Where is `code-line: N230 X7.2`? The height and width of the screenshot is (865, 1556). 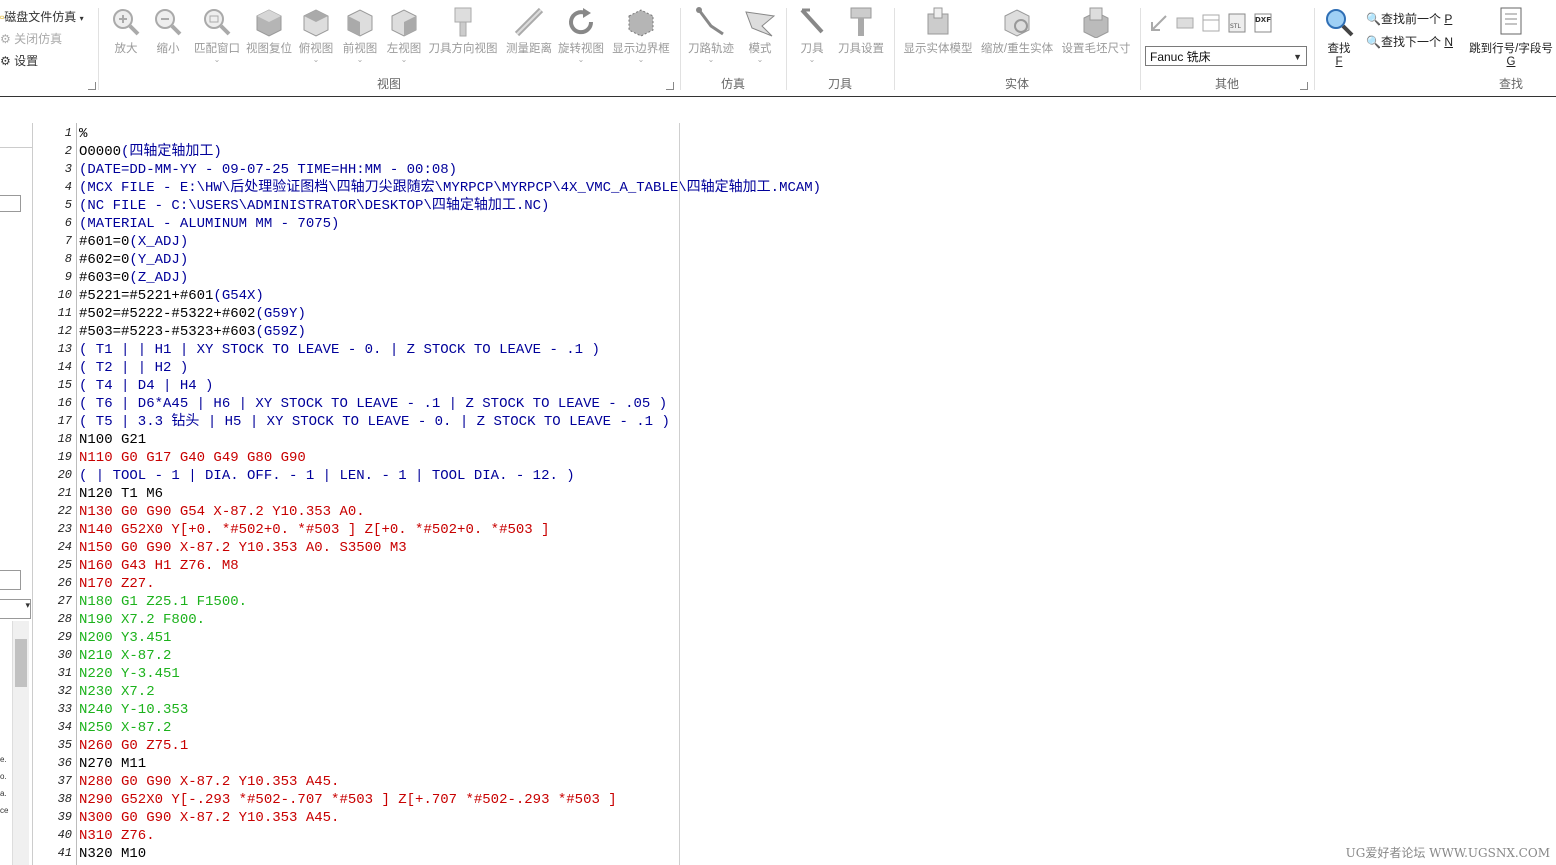
code-line: N230 X7.2 is located at coordinates (117, 692).